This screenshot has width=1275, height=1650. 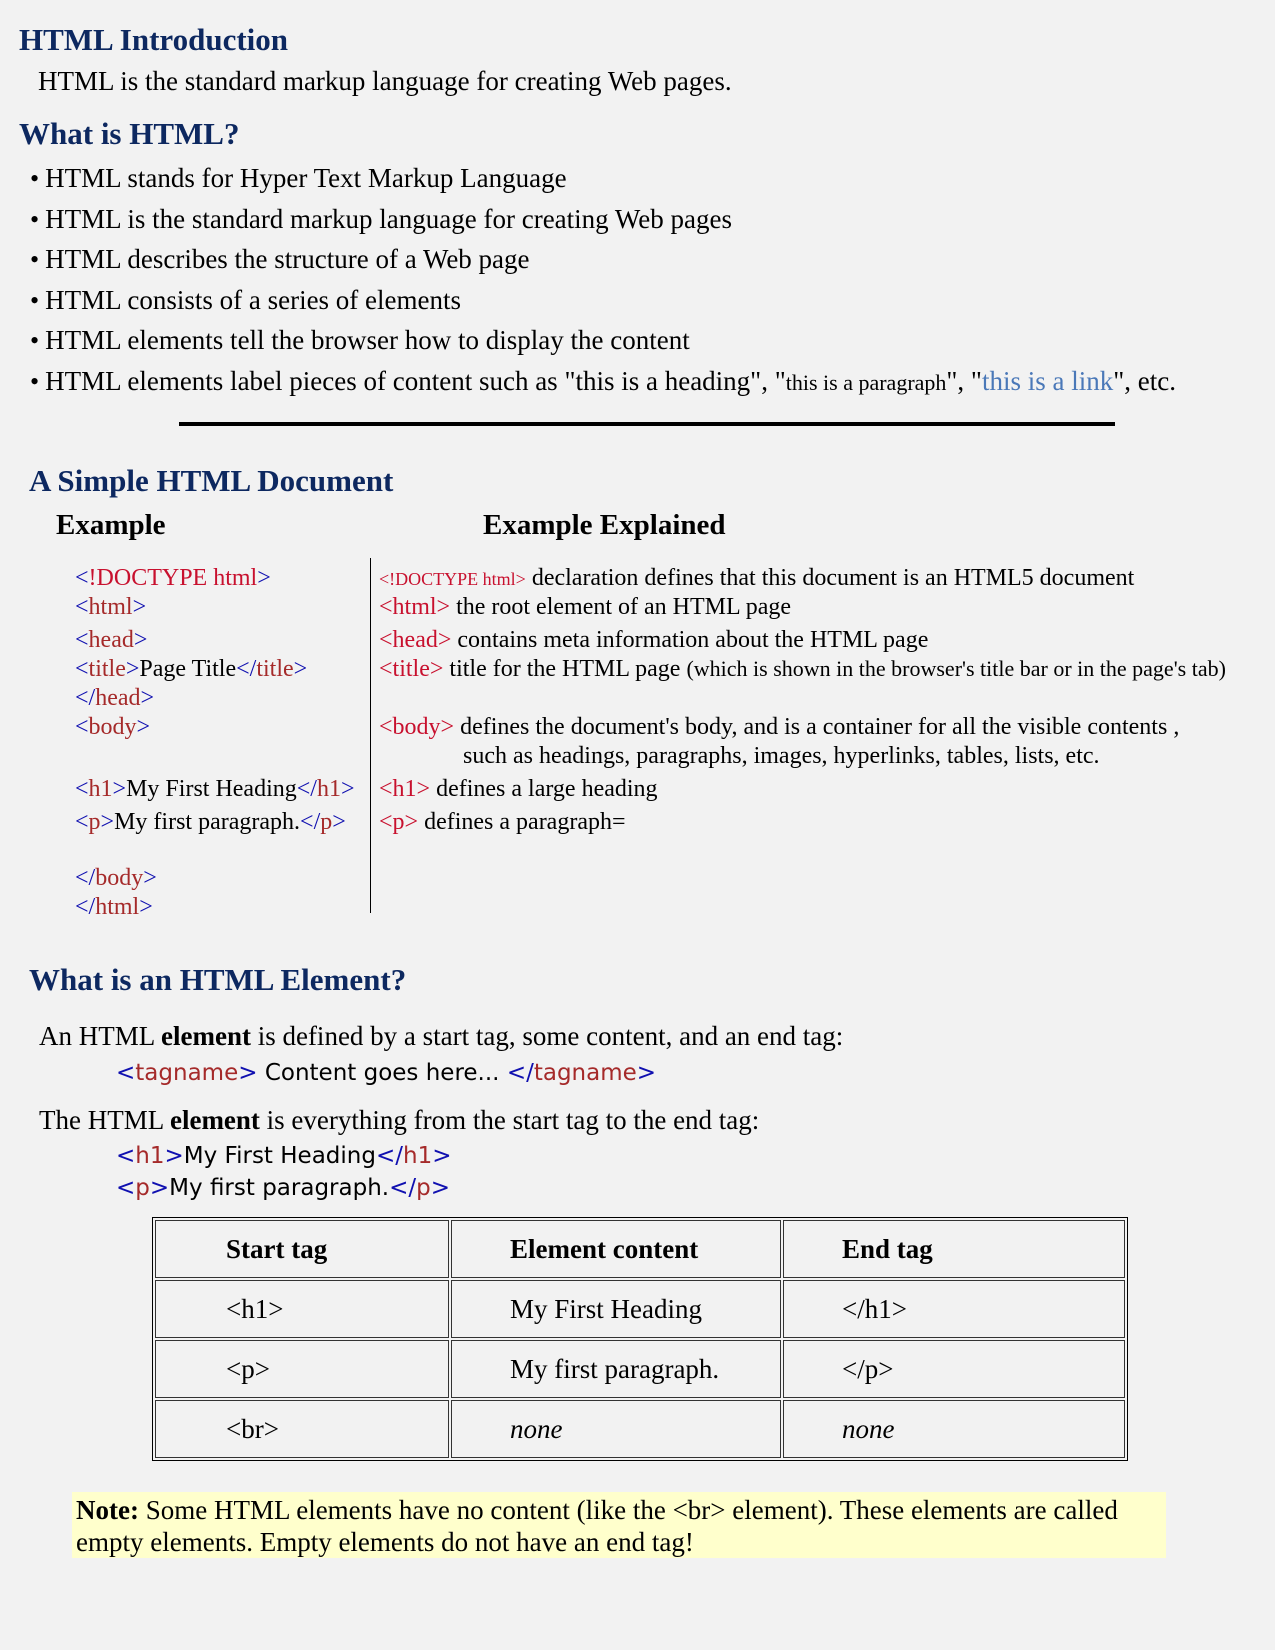 I want to click on table-cell: <p>, so click(x=302, y=1369).